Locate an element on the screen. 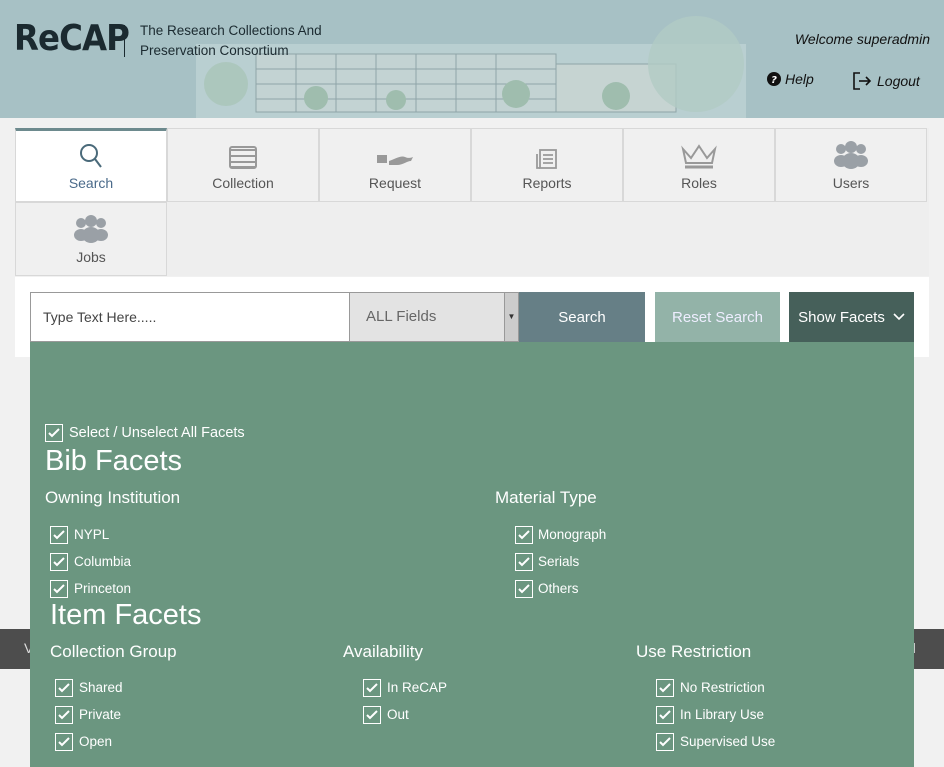  facet-checkbox-private is located at coordinates (64, 715).